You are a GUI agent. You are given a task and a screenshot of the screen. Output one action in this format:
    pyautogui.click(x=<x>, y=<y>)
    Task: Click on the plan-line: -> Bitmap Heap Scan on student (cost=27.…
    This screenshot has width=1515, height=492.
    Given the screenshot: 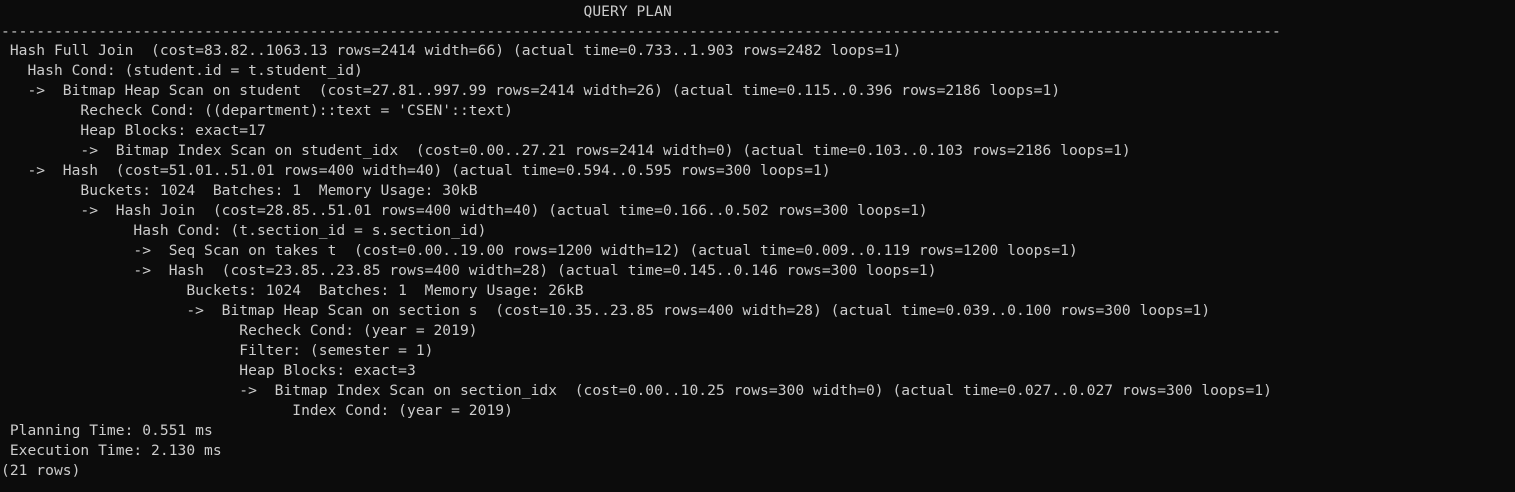 What is the action you would take?
    pyautogui.click(x=531, y=90)
    